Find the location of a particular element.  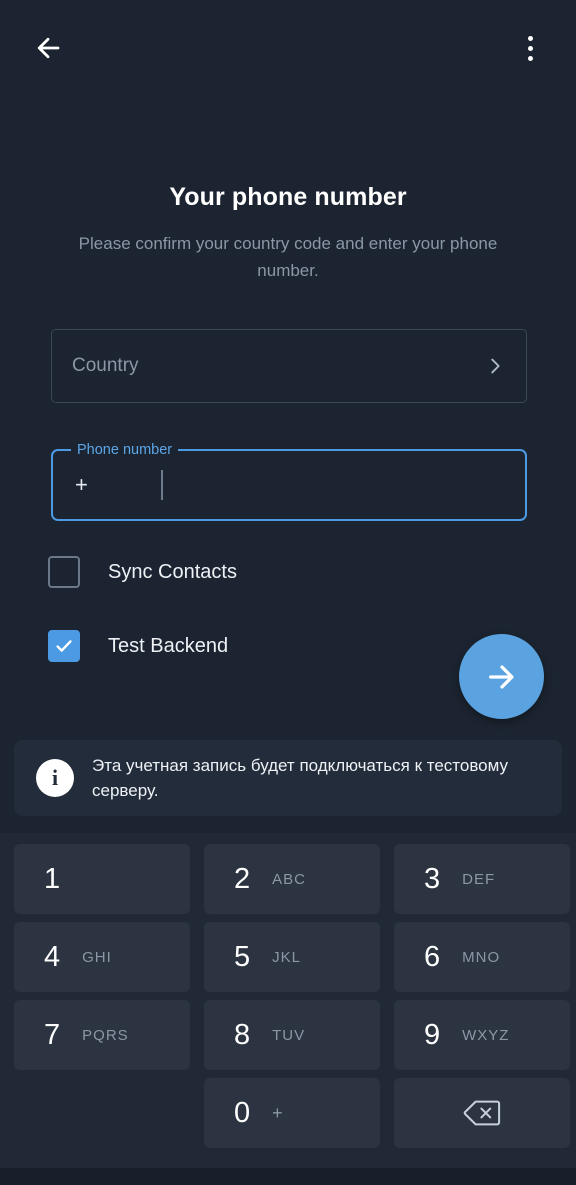

more-options-button is located at coordinates (530, 48).